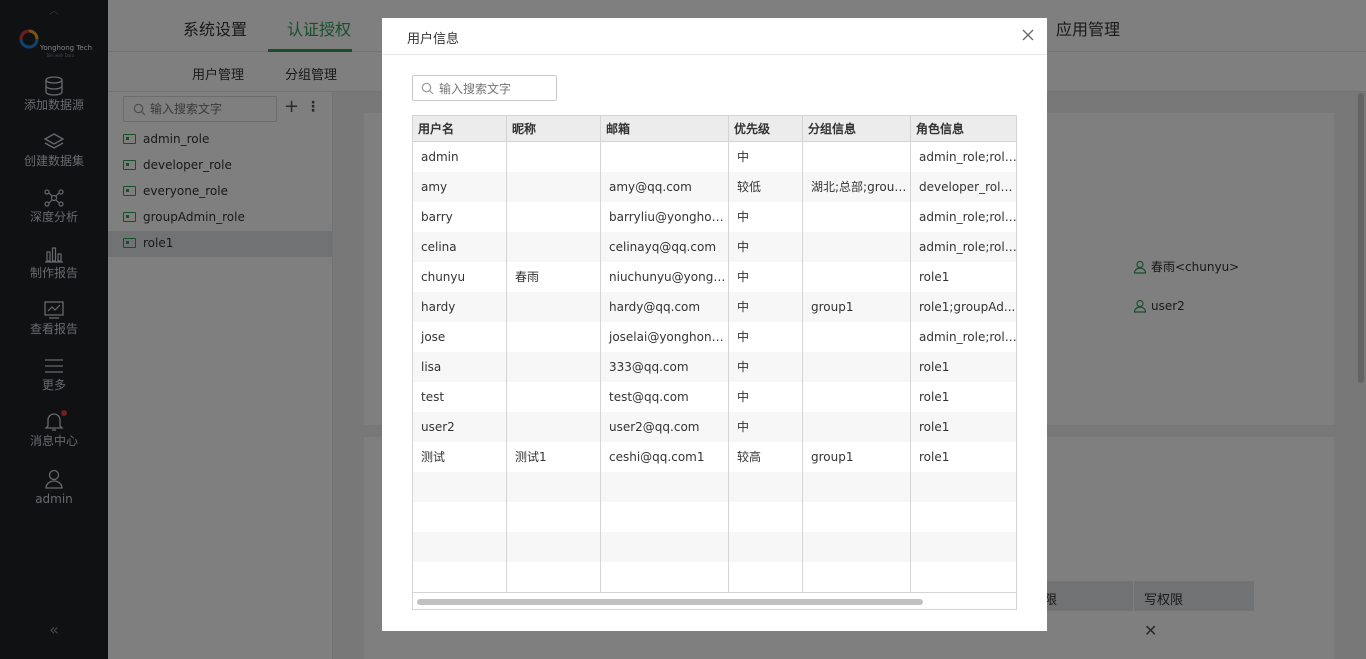 The image size is (1366, 659). What do you see at coordinates (554, 129) in the screenshot?
I see `column-header-nickname: 昵称` at bounding box center [554, 129].